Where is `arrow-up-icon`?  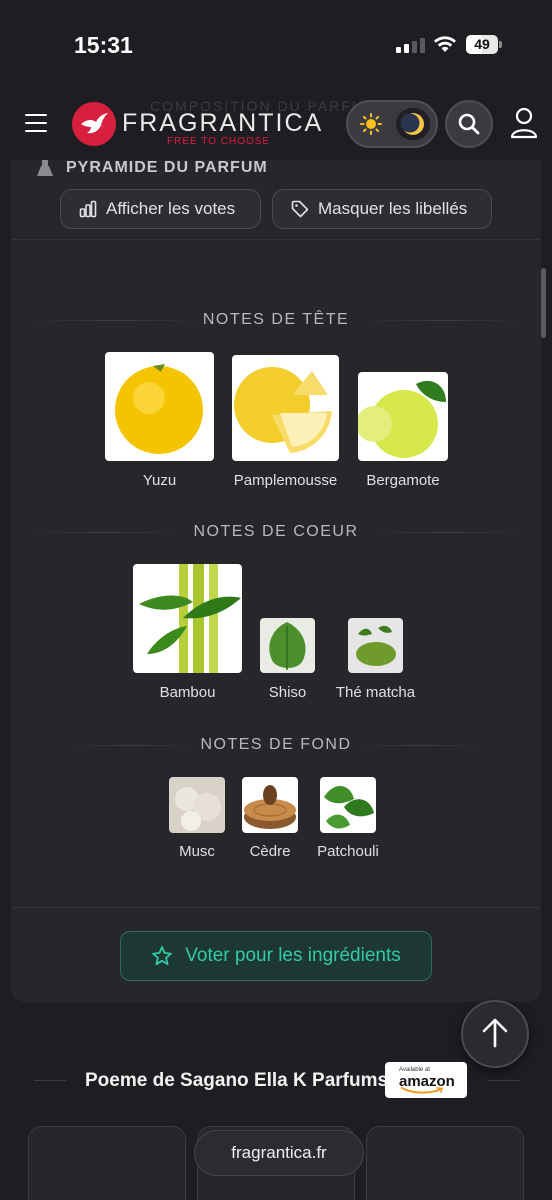 arrow-up-icon is located at coordinates (495, 1033).